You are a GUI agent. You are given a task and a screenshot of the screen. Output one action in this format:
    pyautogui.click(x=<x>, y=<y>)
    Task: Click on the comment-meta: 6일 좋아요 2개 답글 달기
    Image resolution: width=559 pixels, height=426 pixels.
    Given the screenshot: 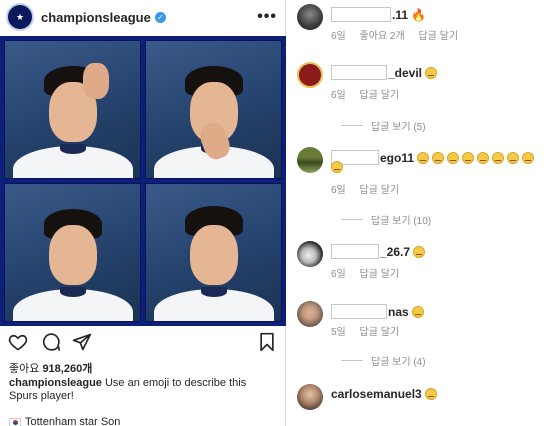 What is the action you would take?
    pyautogui.click(x=400, y=34)
    